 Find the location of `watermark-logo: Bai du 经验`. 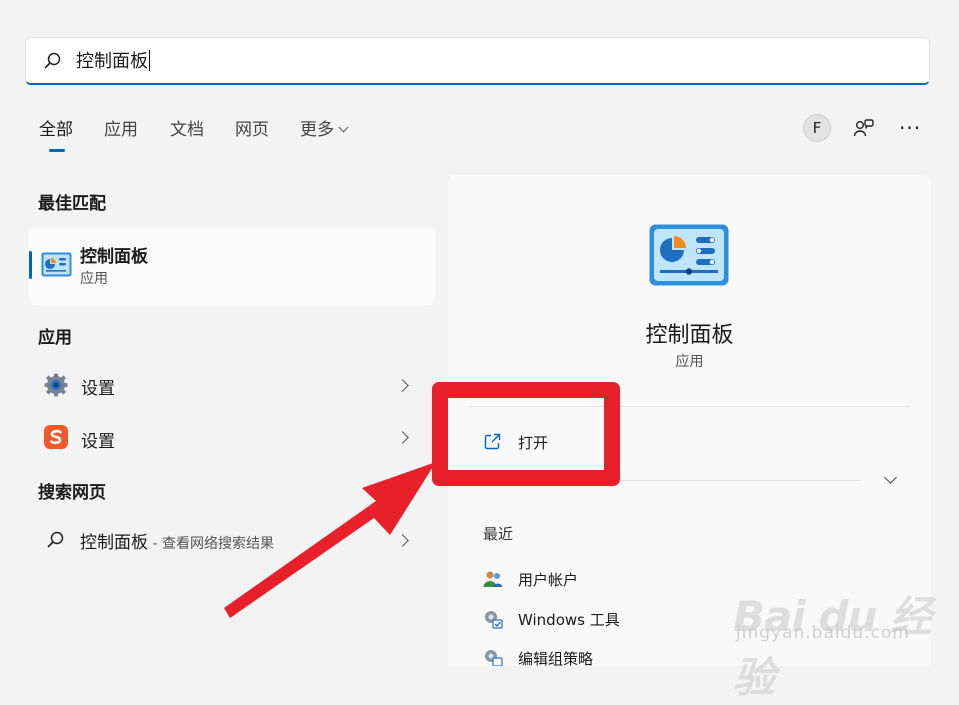

watermark-logo: Bai du 经验 is located at coordinates (832, 647).